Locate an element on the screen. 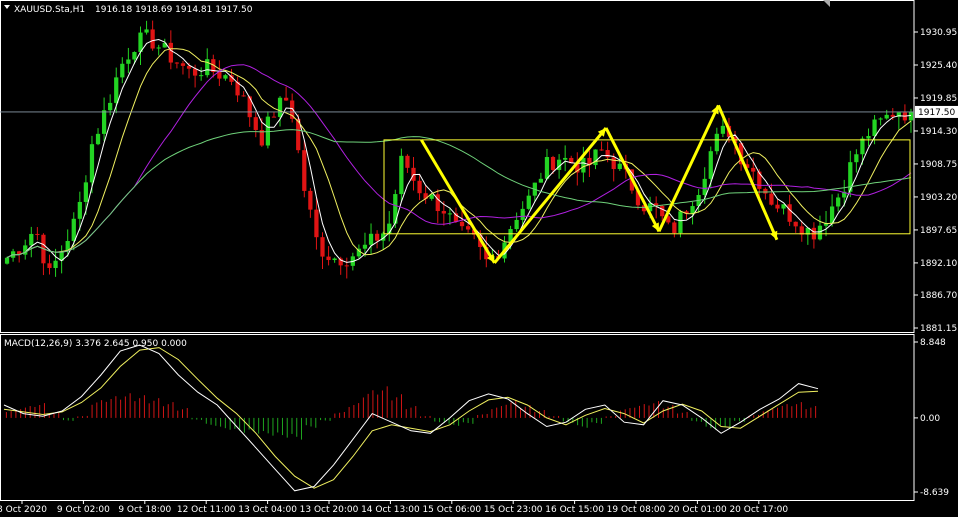 Image resolution: width=958 pixels, height=517 pixels. price-tick-label: 1925.40 is located at coordinates (938, 66).